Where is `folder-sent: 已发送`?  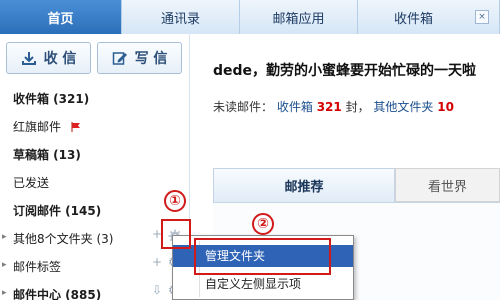
folder-sent: 已发送 is located at coordinates (31, 182).